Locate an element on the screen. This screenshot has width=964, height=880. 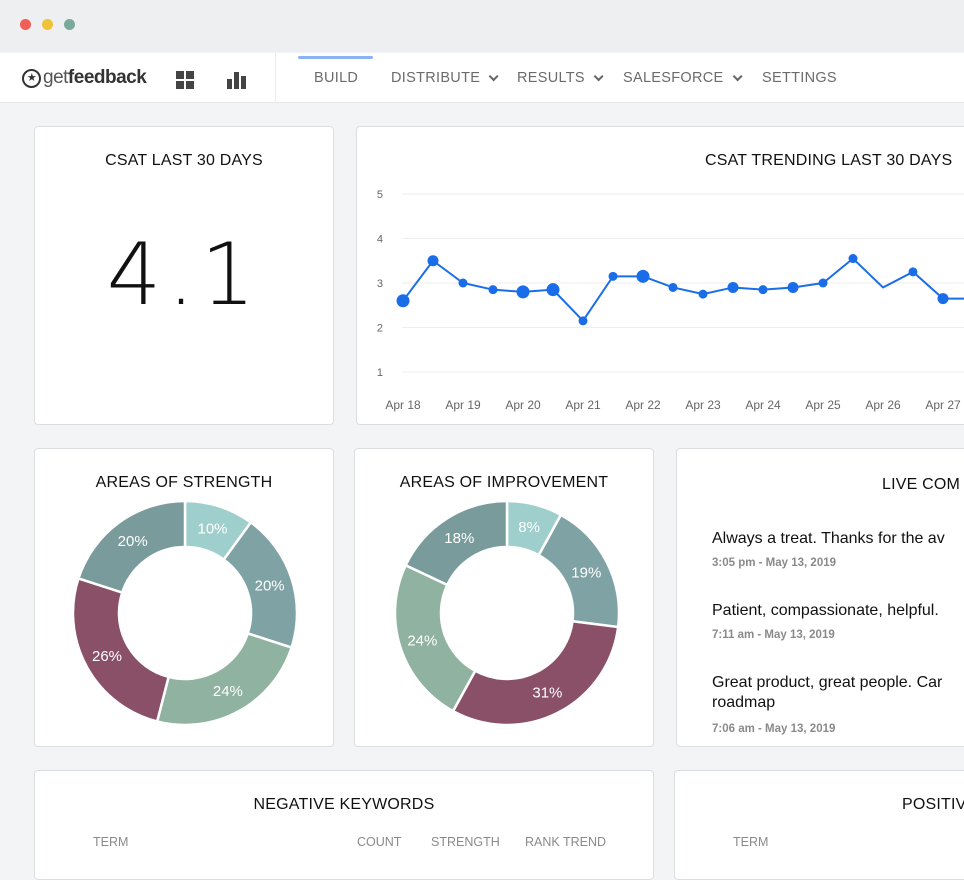
slice-label: 31% is located at coordinates (547, 692).